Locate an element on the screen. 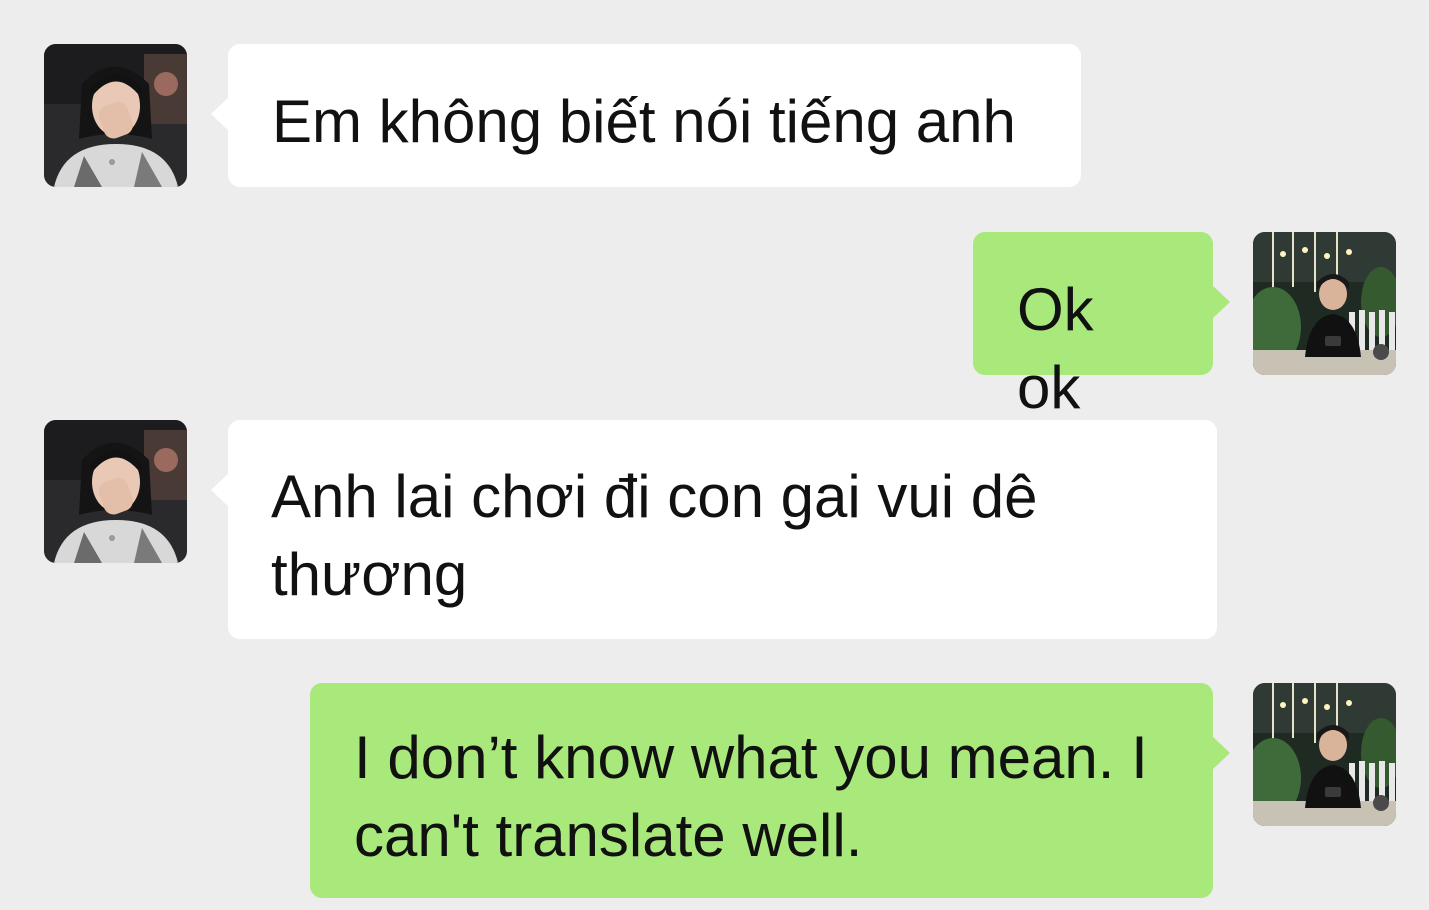  message-bubble-incoming: Em không biết nói tiếng anh is located at coordinates (646, 115).